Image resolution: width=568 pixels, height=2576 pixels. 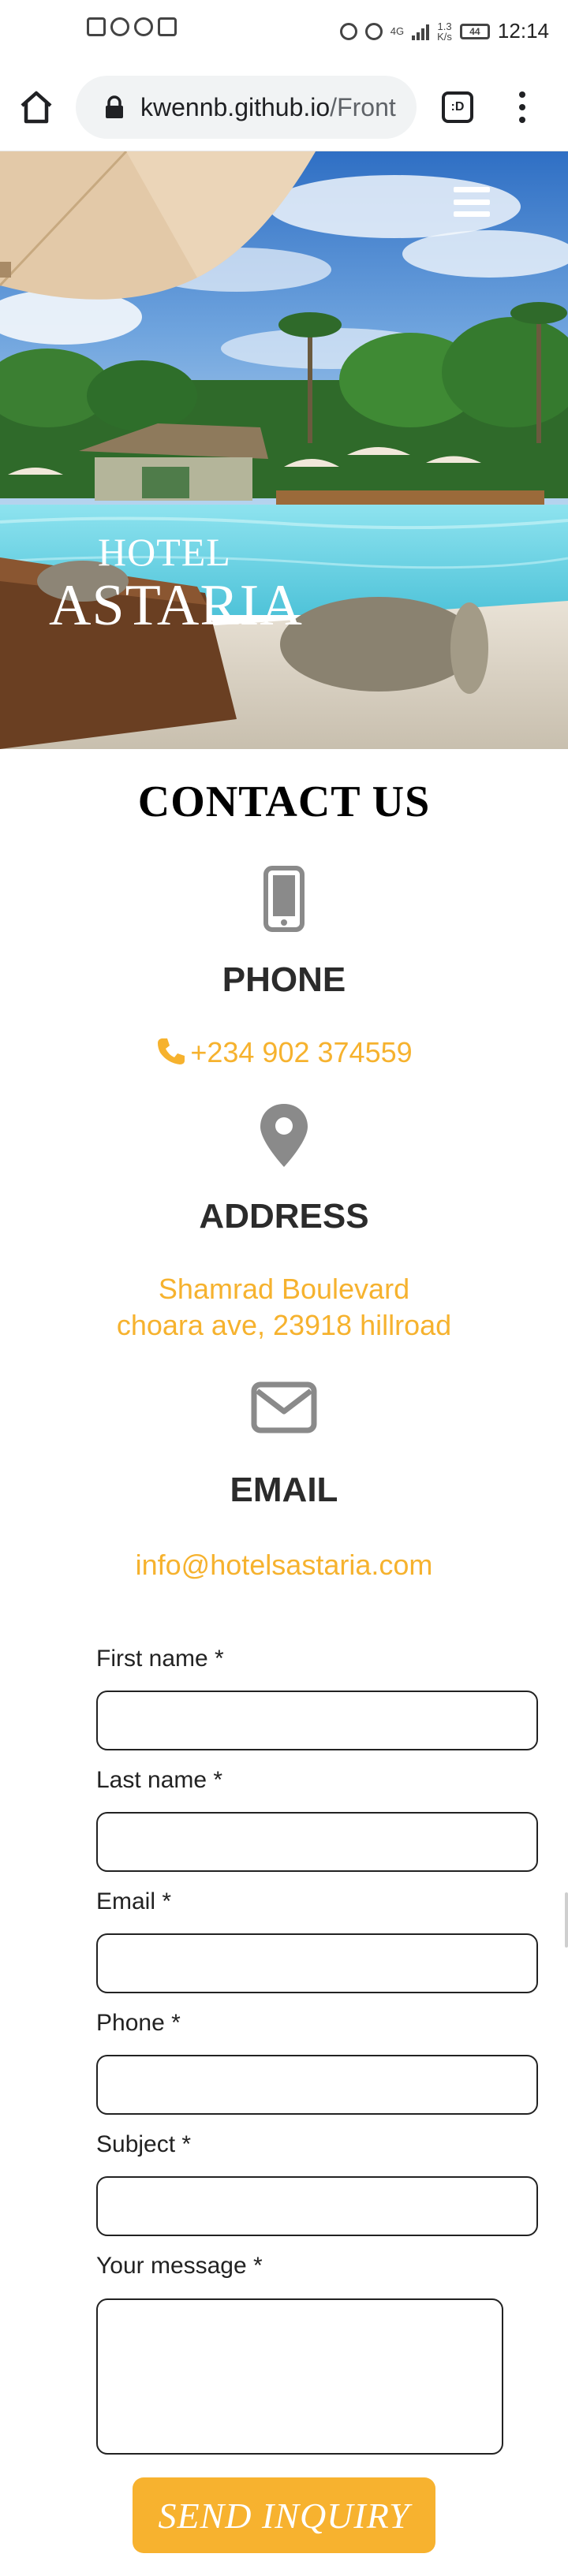 What do you see at coordinates (317, 1963) in the screenshot?
I see `email-input` at bounding box center [317, 1963].